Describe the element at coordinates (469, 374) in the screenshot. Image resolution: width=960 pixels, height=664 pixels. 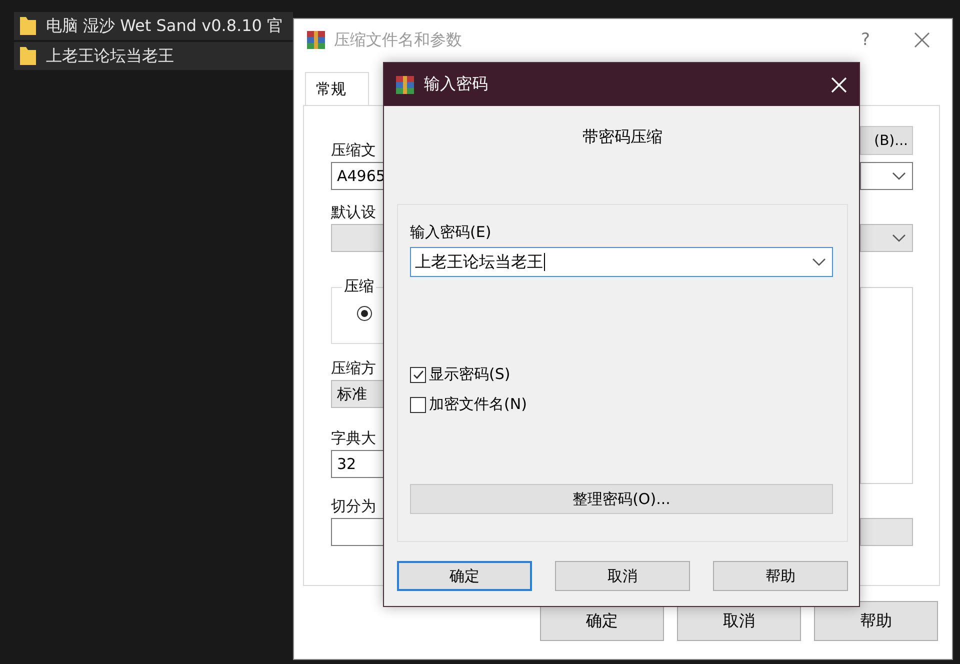
I see `checkbox-label: 显示密码(S)` at that location.